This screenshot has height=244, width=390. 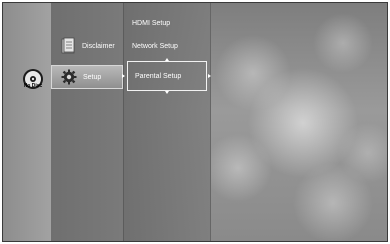 What do you see at coordinates (123, 76) in the screenshot?
I see `selection-left-arrow-icon` at bounding box center [123, 76].